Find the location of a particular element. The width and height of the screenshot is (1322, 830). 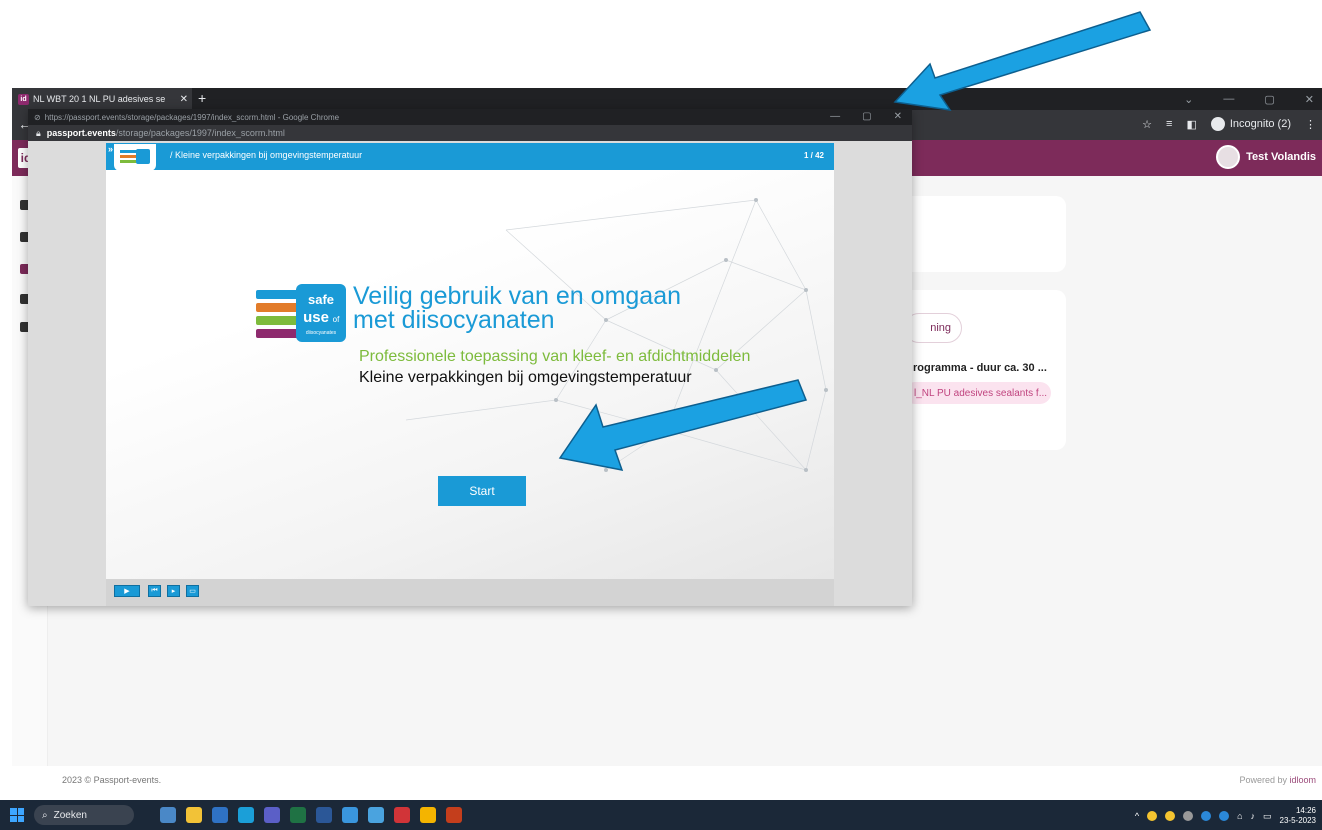

safe-use-logo: safe use of diisocyanates is located at coordinates (301, 313).